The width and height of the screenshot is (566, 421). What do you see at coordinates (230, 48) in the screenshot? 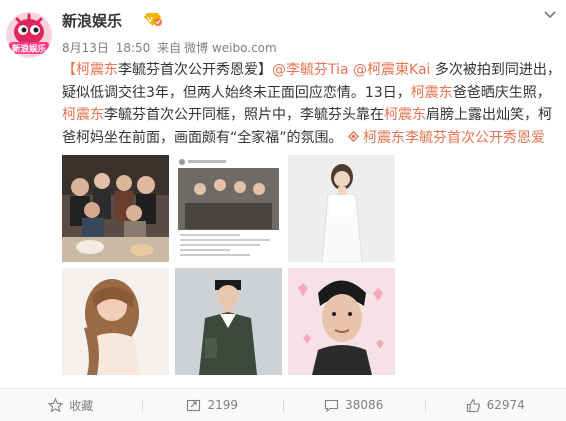
I see `post-source: 微博 weibo.com` at bounding box center [230, 48].